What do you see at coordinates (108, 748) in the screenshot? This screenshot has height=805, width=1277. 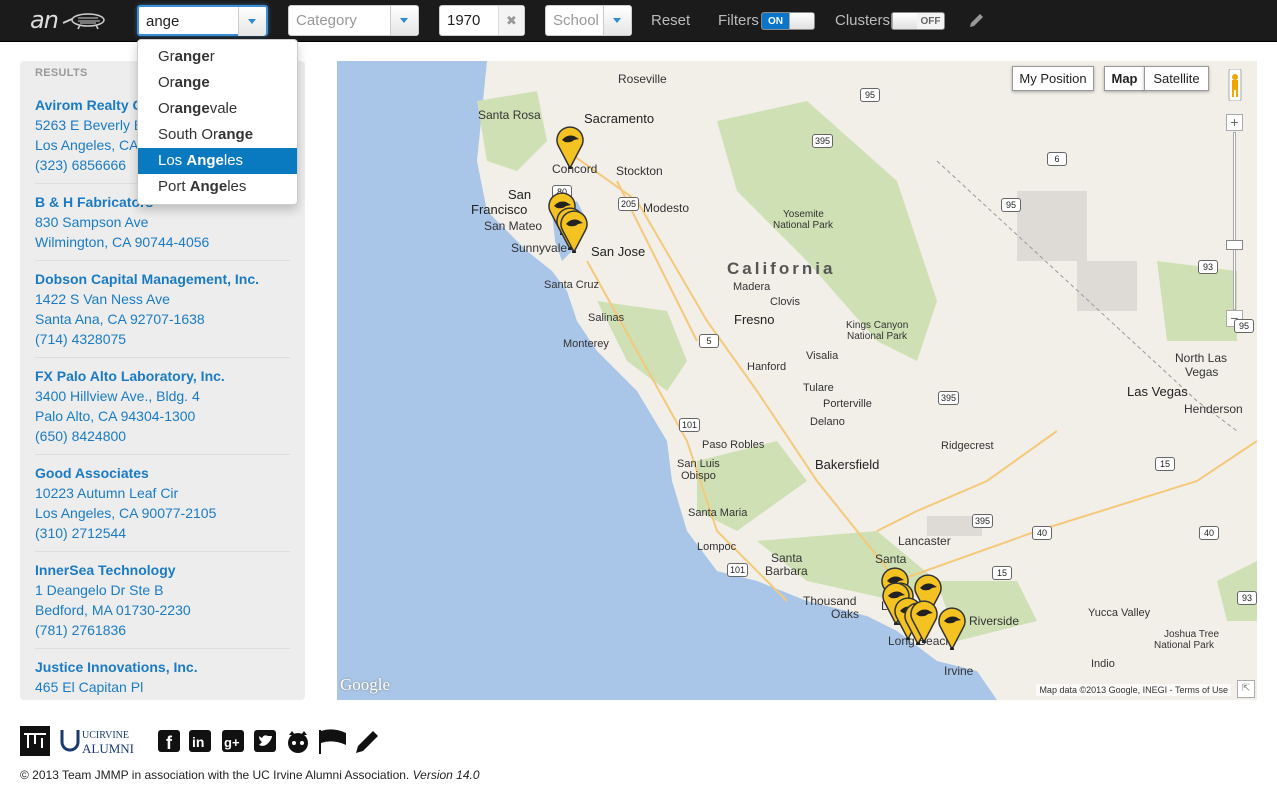 I see `uci-line2: ALUMNI` at bounding box center [108, 748].